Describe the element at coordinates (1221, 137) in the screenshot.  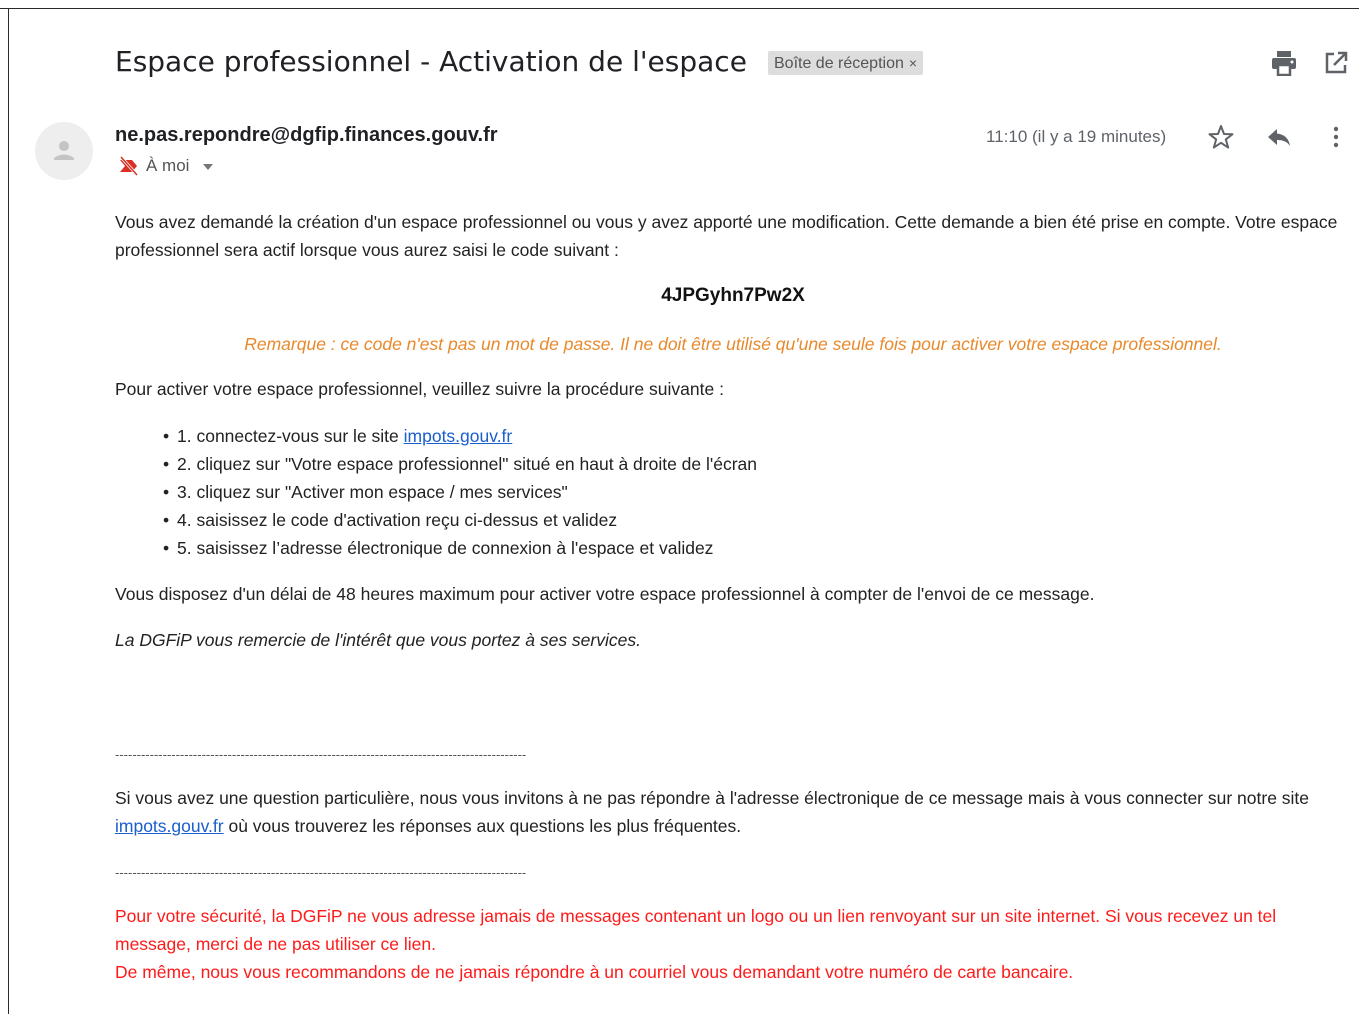
I see `star-icon` at that location.